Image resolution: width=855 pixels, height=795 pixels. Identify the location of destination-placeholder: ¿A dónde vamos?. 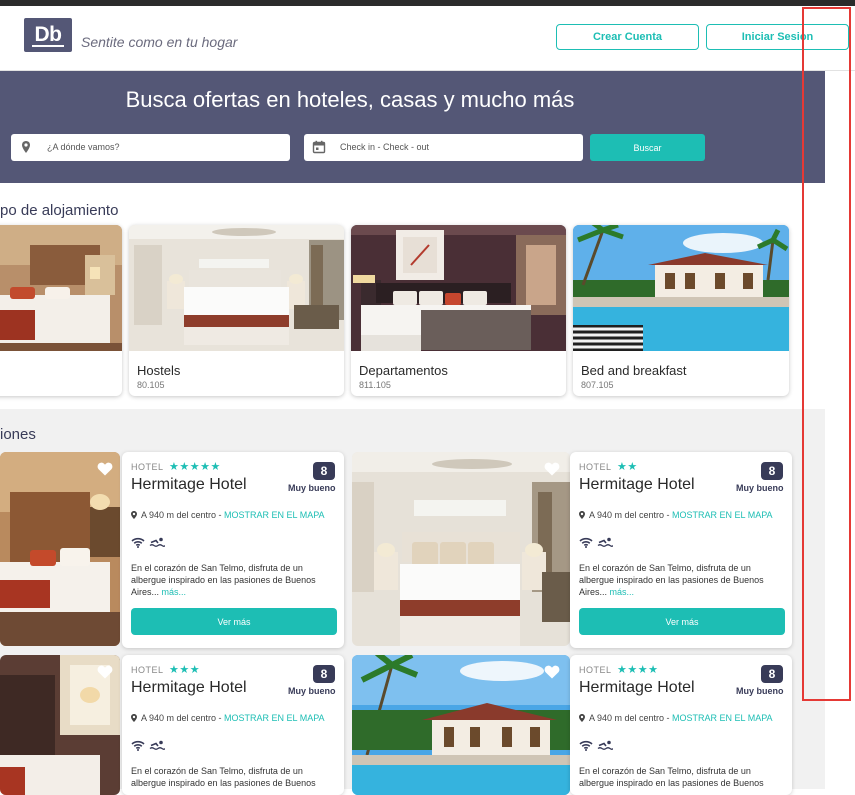
(83, 147).